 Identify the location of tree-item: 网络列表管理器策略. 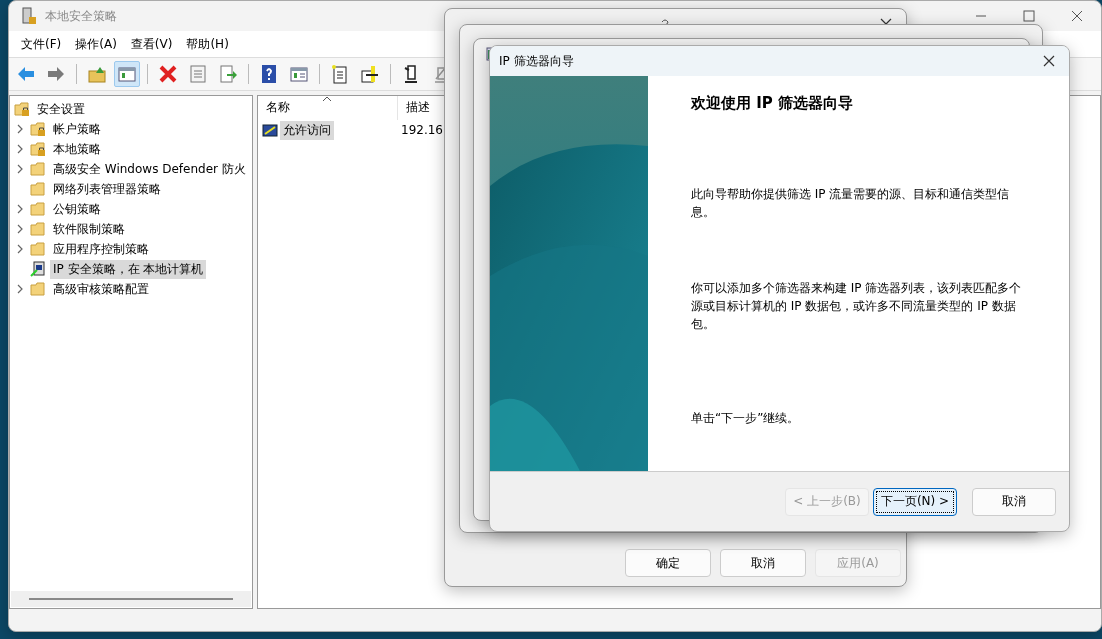
(107, 189).